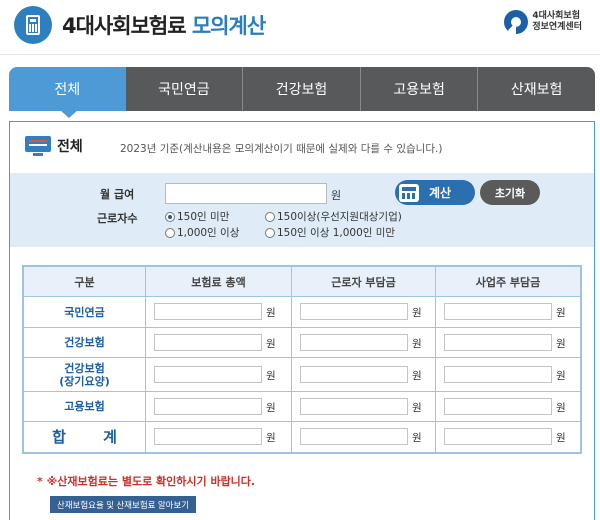  What do you see at coordinates (510, 192) in the screenshot?
I see `reset-button: 초기화` at bounding box center [510, 192].